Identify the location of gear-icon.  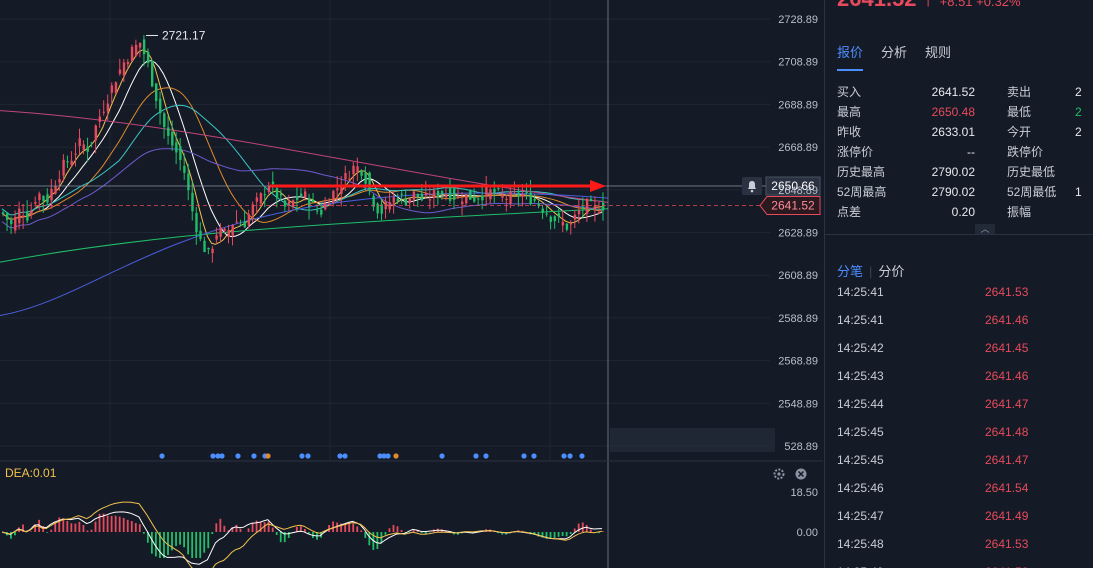
(779, 474).